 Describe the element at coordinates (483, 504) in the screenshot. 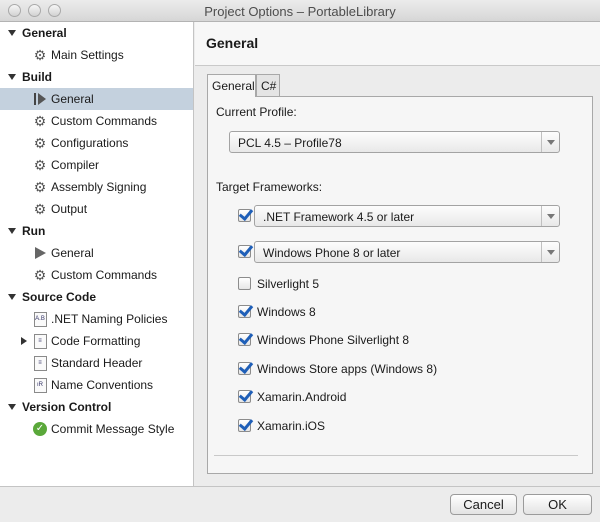

I see `cancel-button: Cancel` at that location.